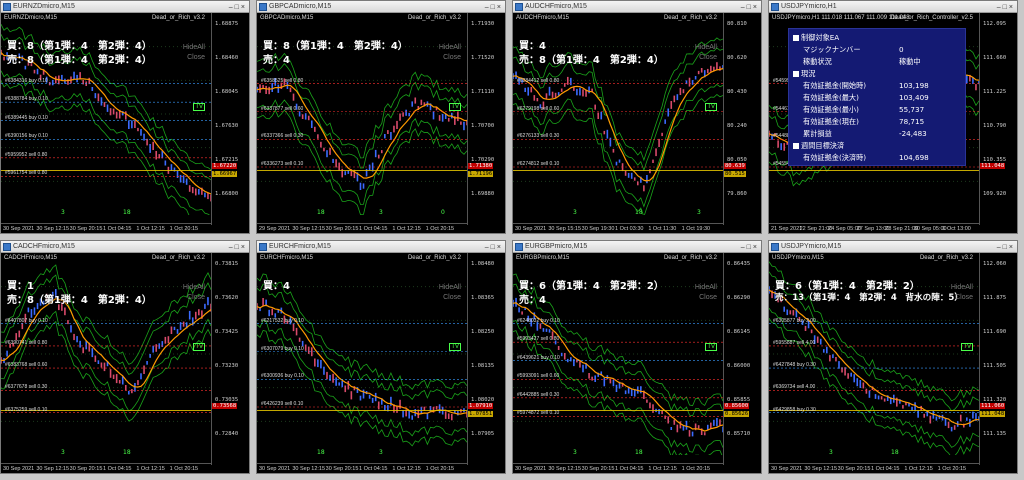 The image size is (1024, 480). What do you see at coordinates (381, 7) in the screenshot?
I see `window-titlebar: GBPCADmicro,M15 –□×` at bounding box center [381, 7].